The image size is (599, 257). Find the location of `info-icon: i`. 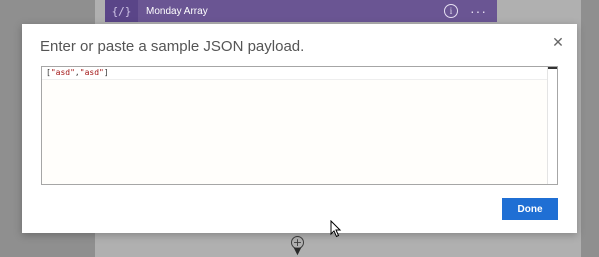

info-icon: i is located at coordinates (451, 11).